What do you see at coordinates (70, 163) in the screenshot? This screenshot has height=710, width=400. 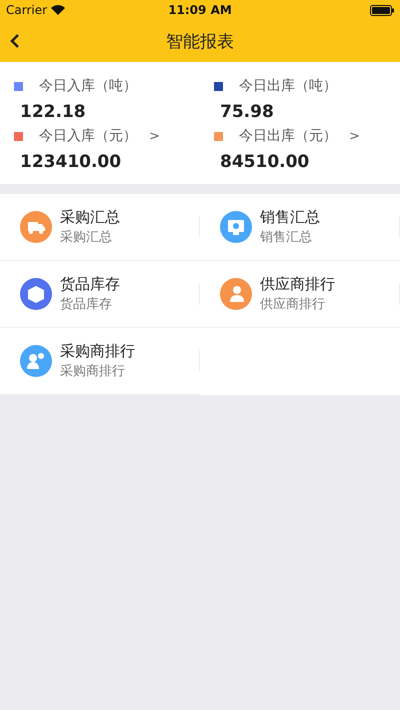 I see `stat-value: 123410.00` at bounding box center [70, 163].